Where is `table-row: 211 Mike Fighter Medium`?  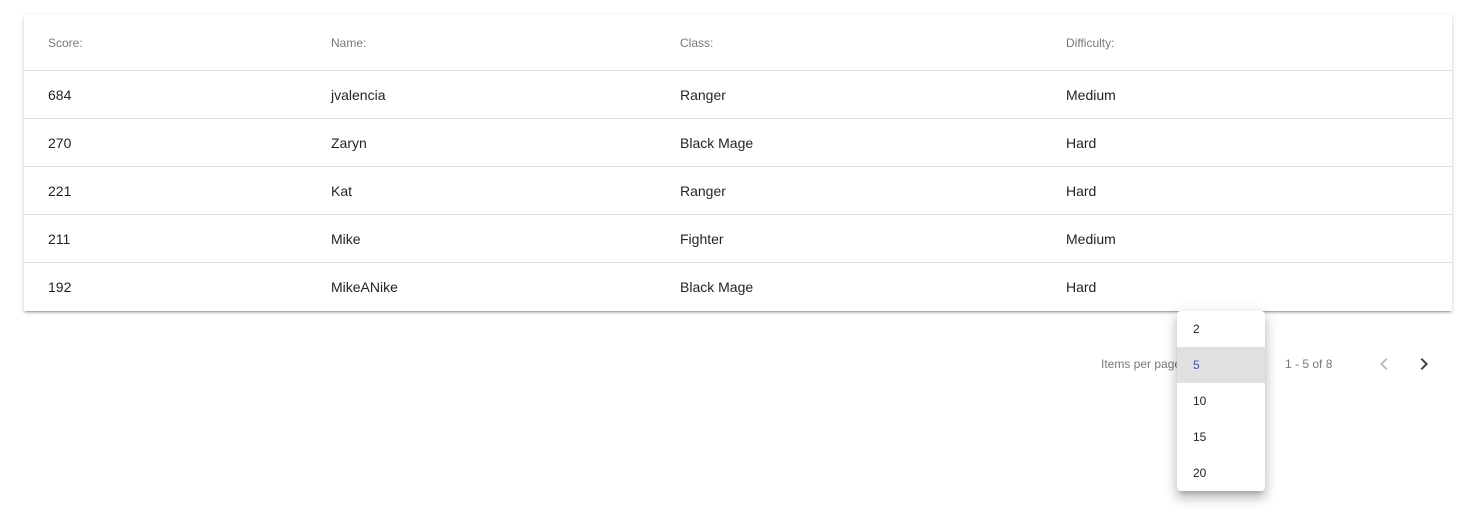 table-row: 211 Mike Fighter Medium is located at coordinates (738, 238).